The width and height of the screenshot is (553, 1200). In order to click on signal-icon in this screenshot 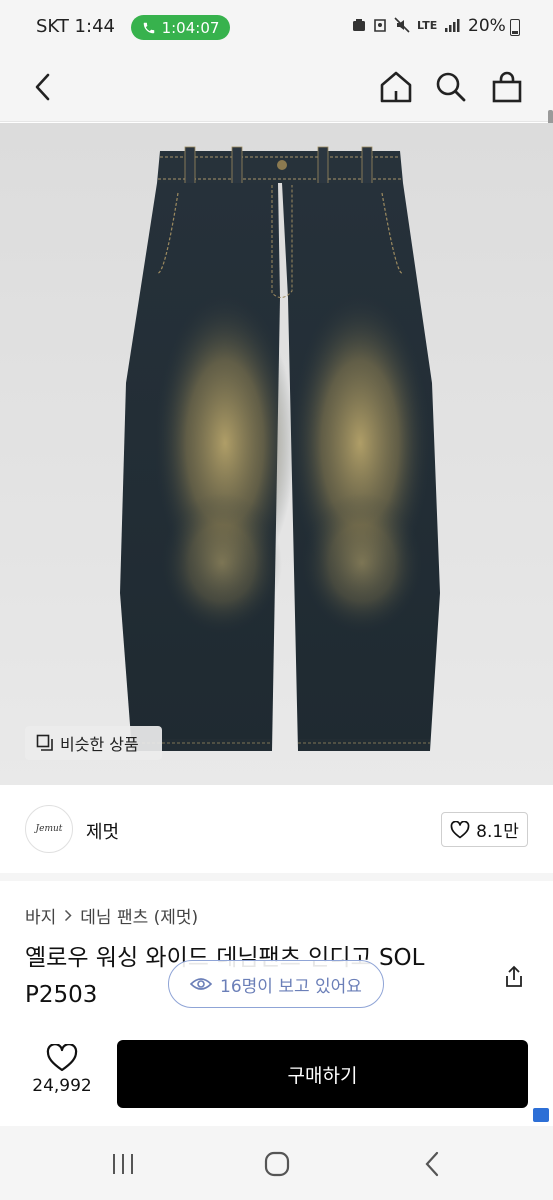, I will do `click(452, 25)`.